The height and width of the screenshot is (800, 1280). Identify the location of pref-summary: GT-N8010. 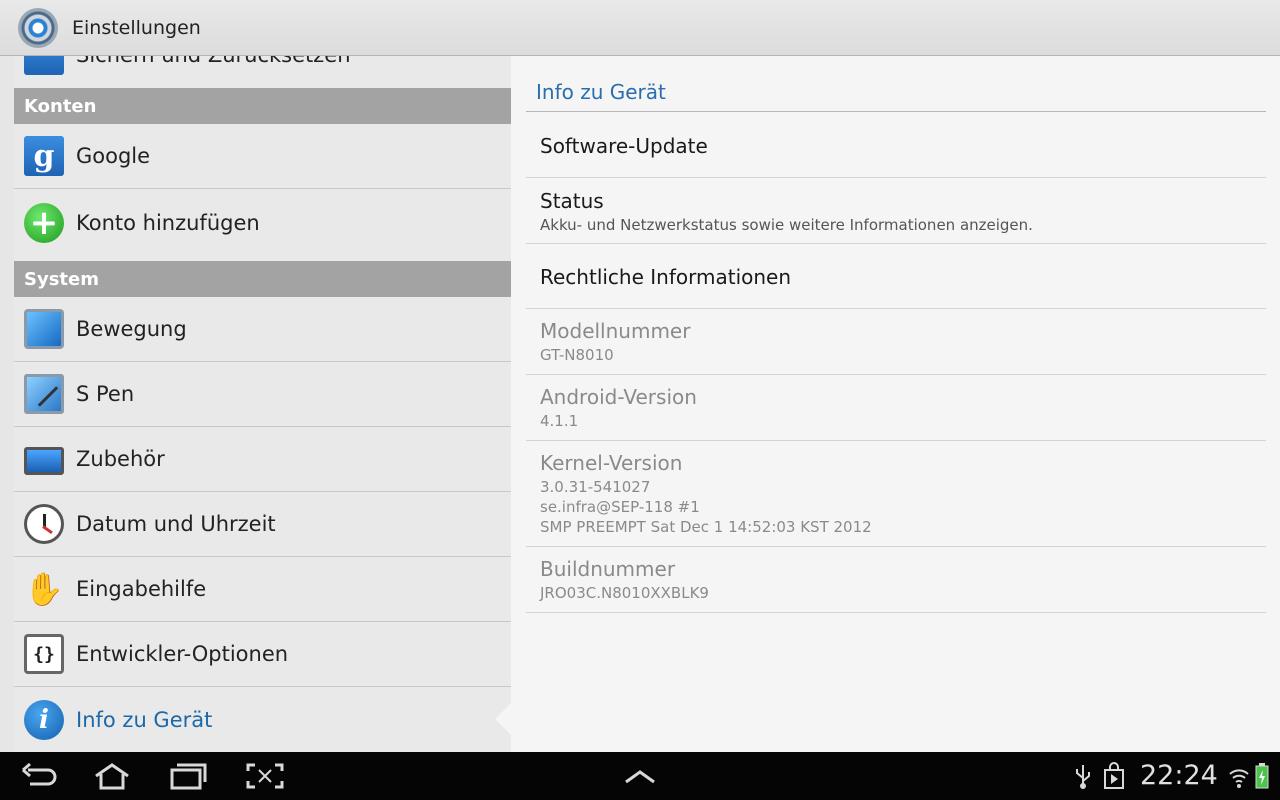
(577, 355).